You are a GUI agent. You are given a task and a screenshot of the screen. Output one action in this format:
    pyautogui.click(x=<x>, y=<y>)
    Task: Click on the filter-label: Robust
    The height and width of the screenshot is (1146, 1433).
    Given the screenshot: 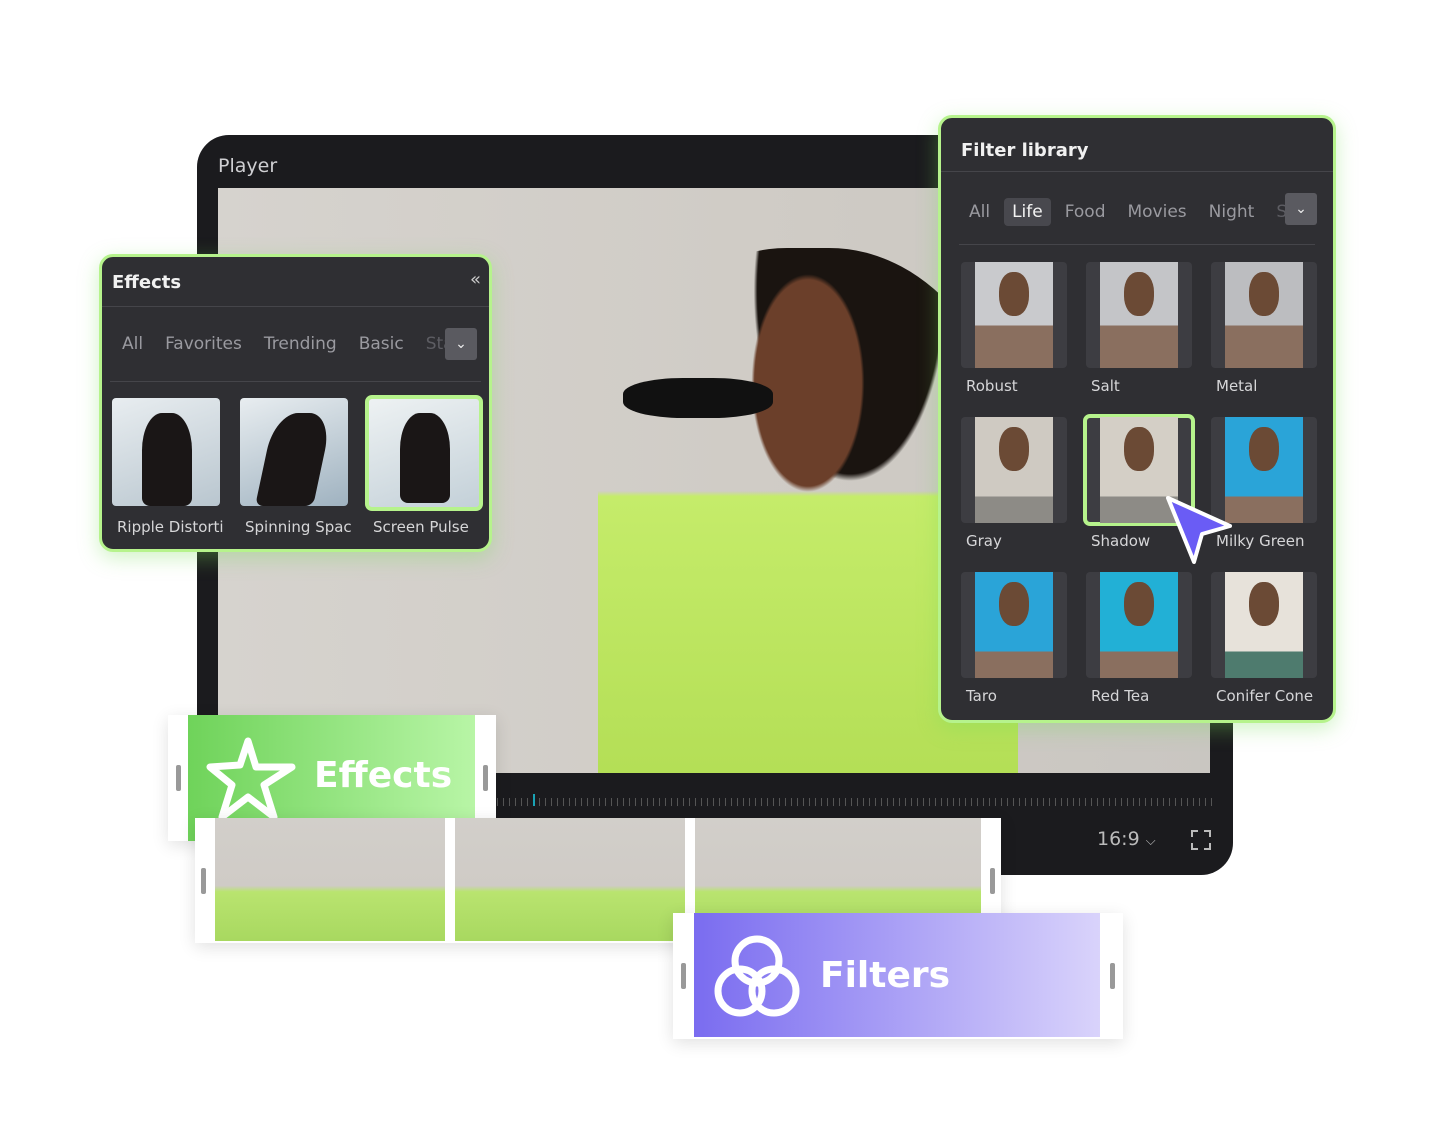 What is the action you would take?
    pyautogui.click(x=992, y=386)
    